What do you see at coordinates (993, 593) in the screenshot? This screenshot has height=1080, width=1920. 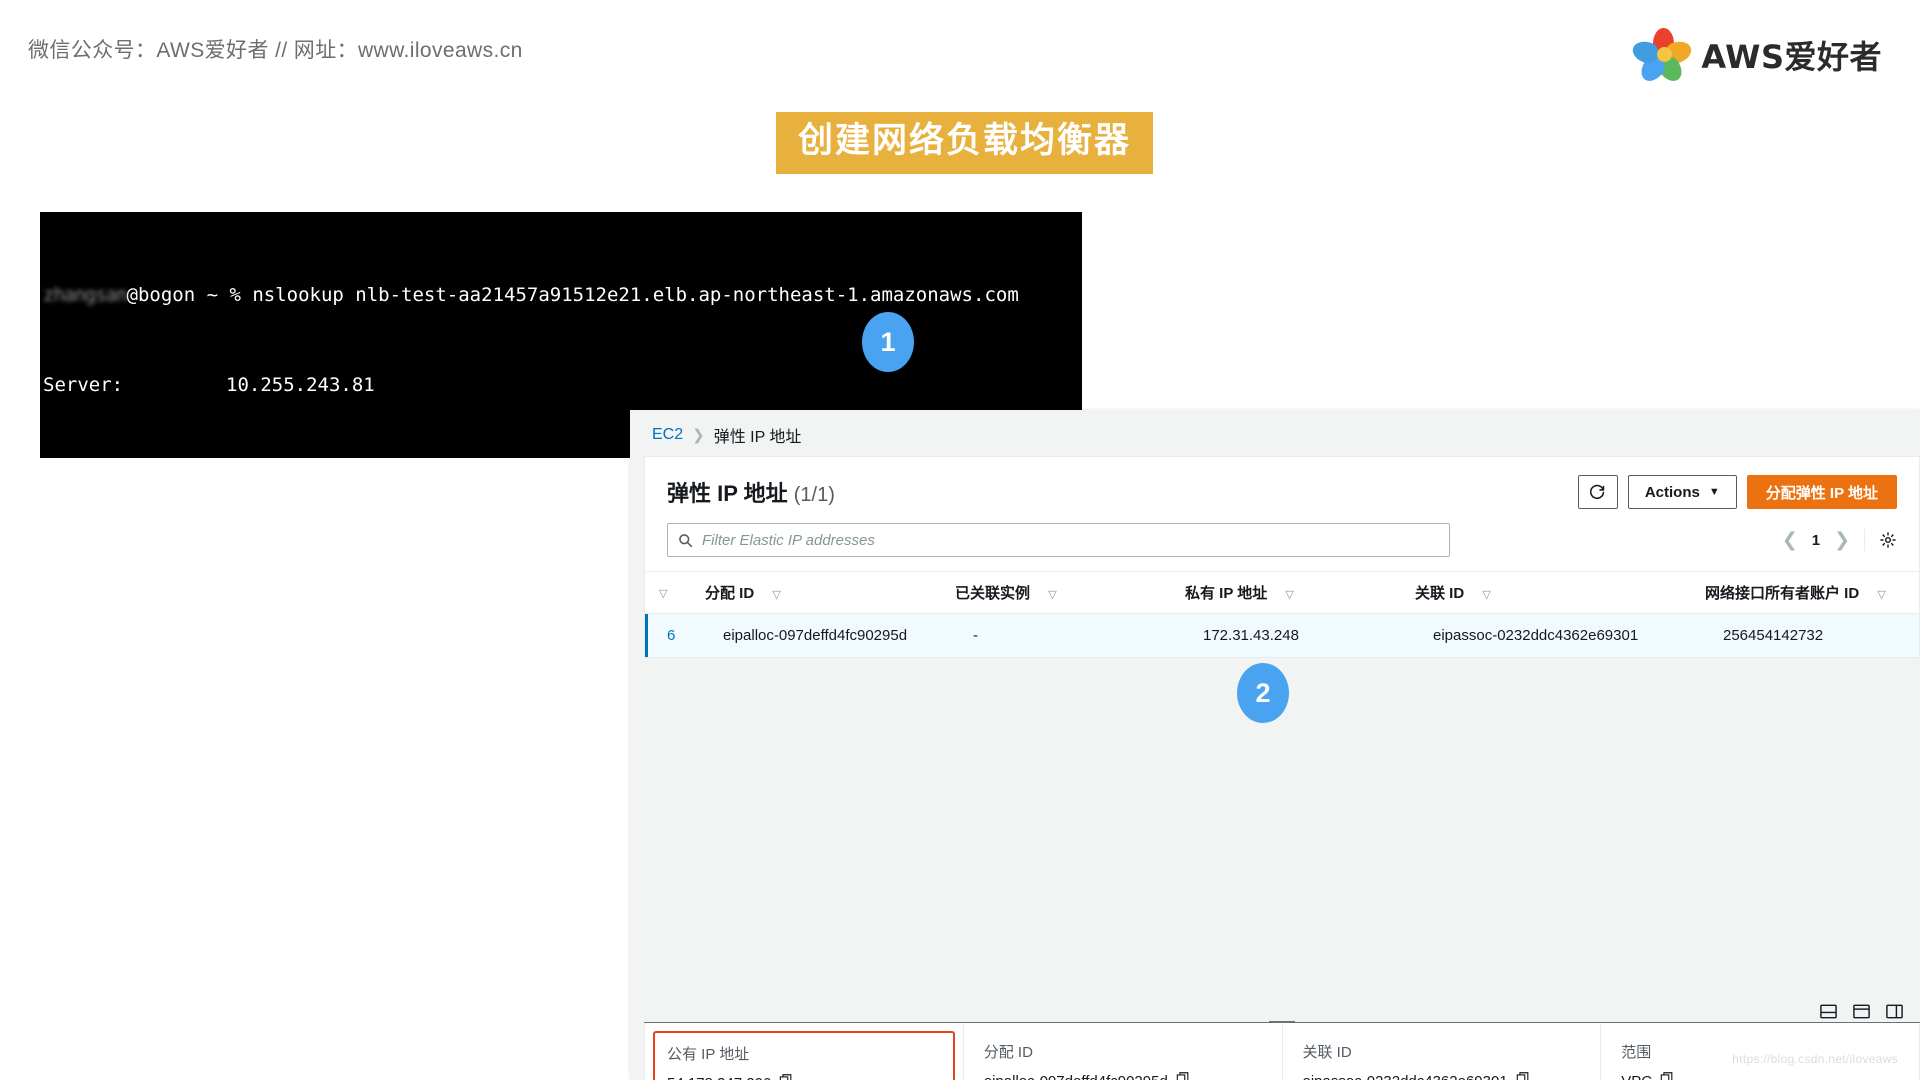 I see `th-associated-instance-label: 已关联实例` at bounding box center [993, 593].